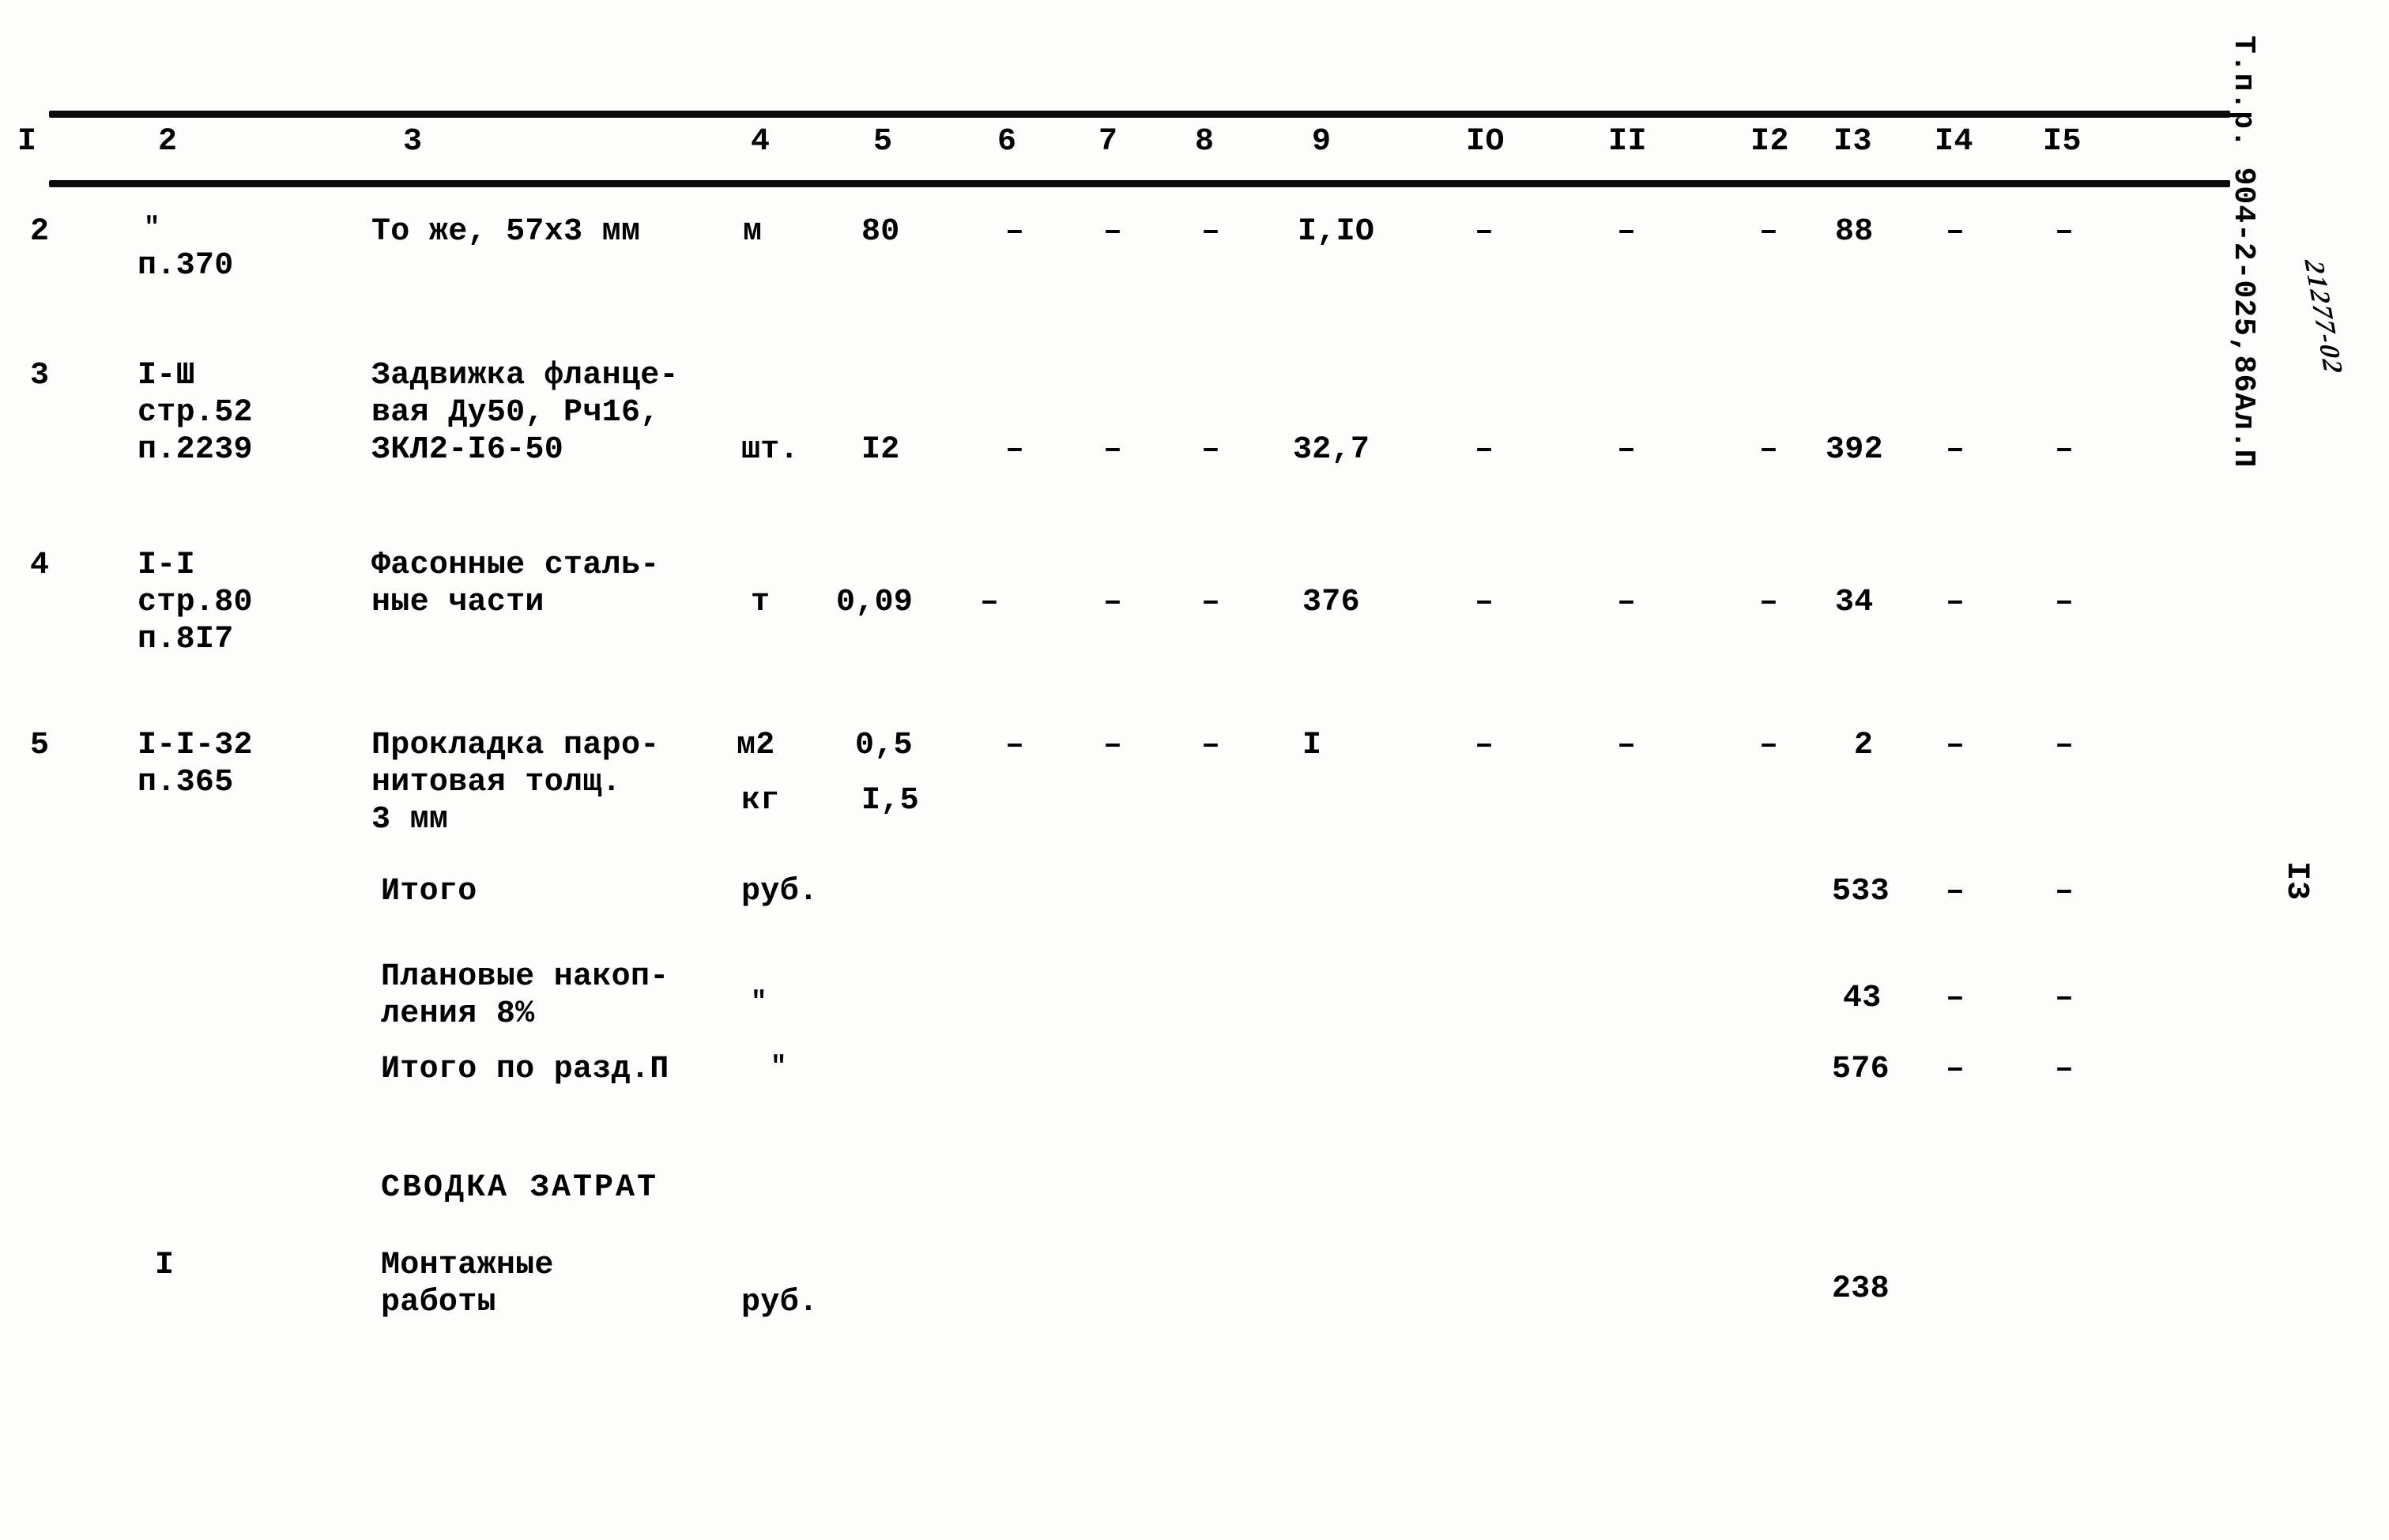  Describe the element at coordinates (1108, 142) in the screenshot. I see `column-number-7: 7` at that location.